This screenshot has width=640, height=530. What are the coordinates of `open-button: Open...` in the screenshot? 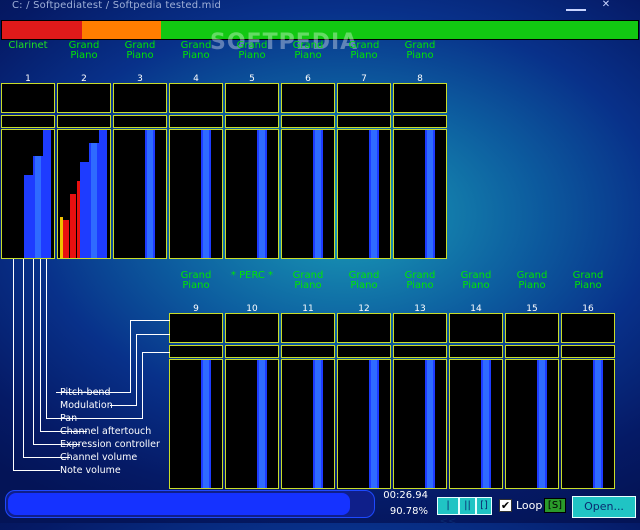 It's located at (604, 507).